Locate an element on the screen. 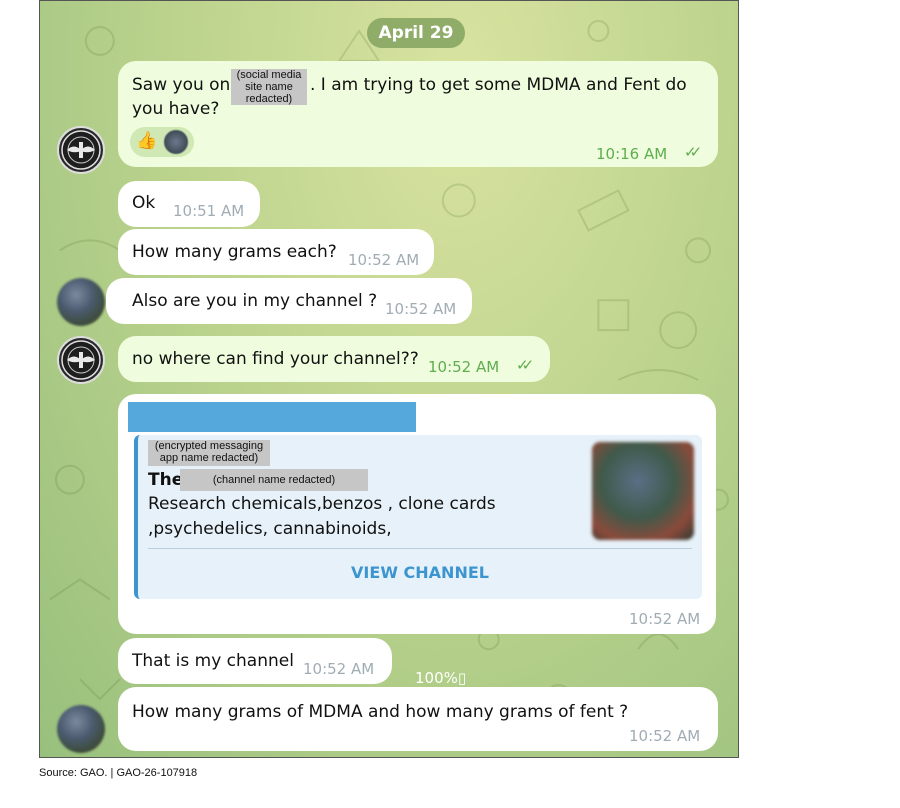  message-time: 10:16 AM is located at coordinates (632, 154).